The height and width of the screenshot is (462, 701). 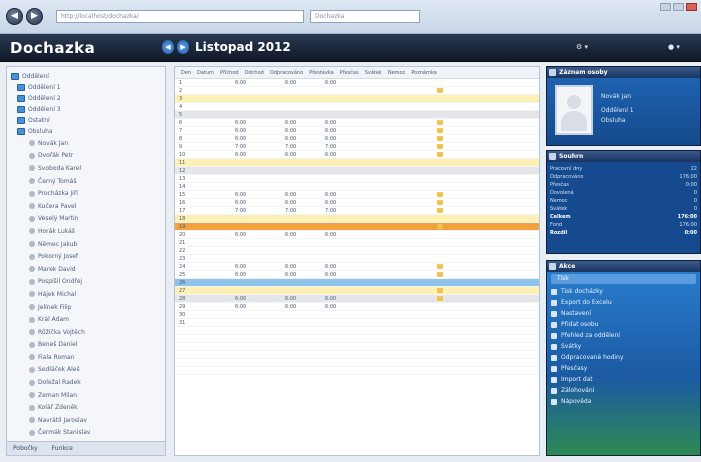 I want to click on tree-person: Černý Tomáš, so click(x=86, y=181).